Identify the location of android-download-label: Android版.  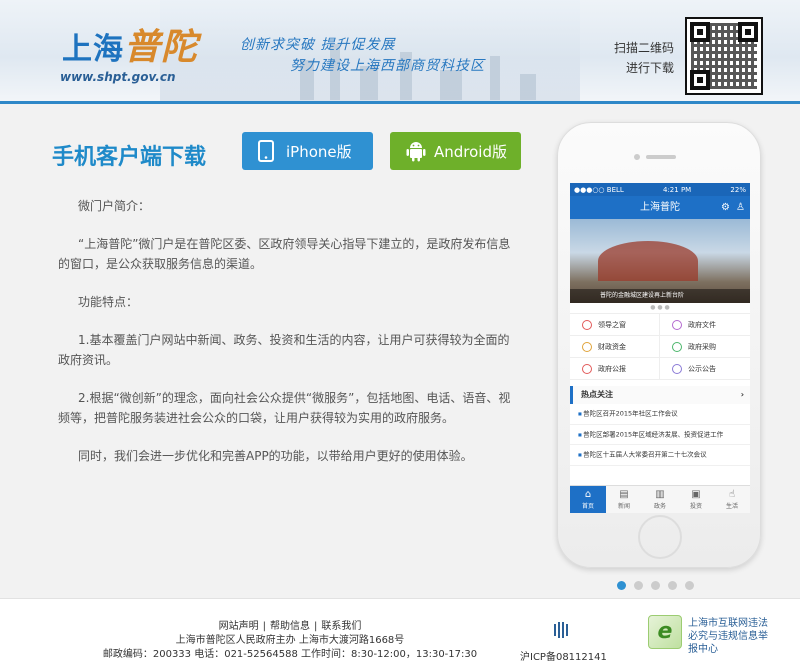
(470, 151).